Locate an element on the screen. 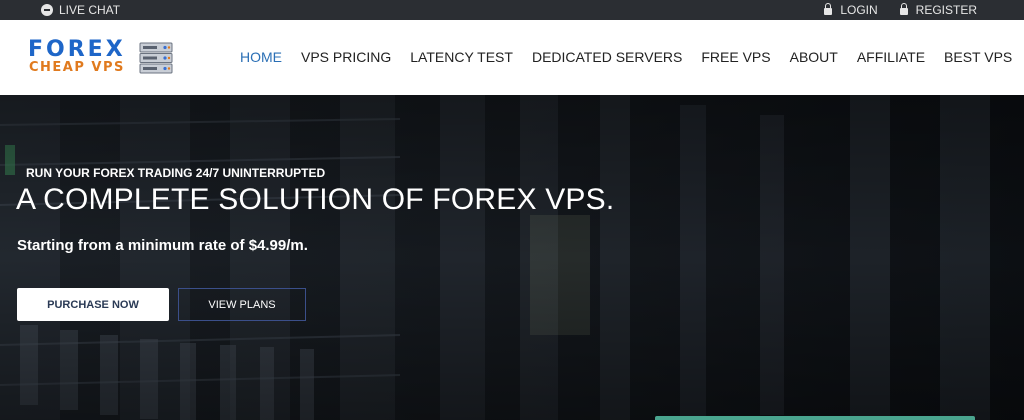 This screenshot has height=420, width=1024. hero-subtitle: Starting from a minimum rate of $4.99/m. is located at coordinates (162, 245).